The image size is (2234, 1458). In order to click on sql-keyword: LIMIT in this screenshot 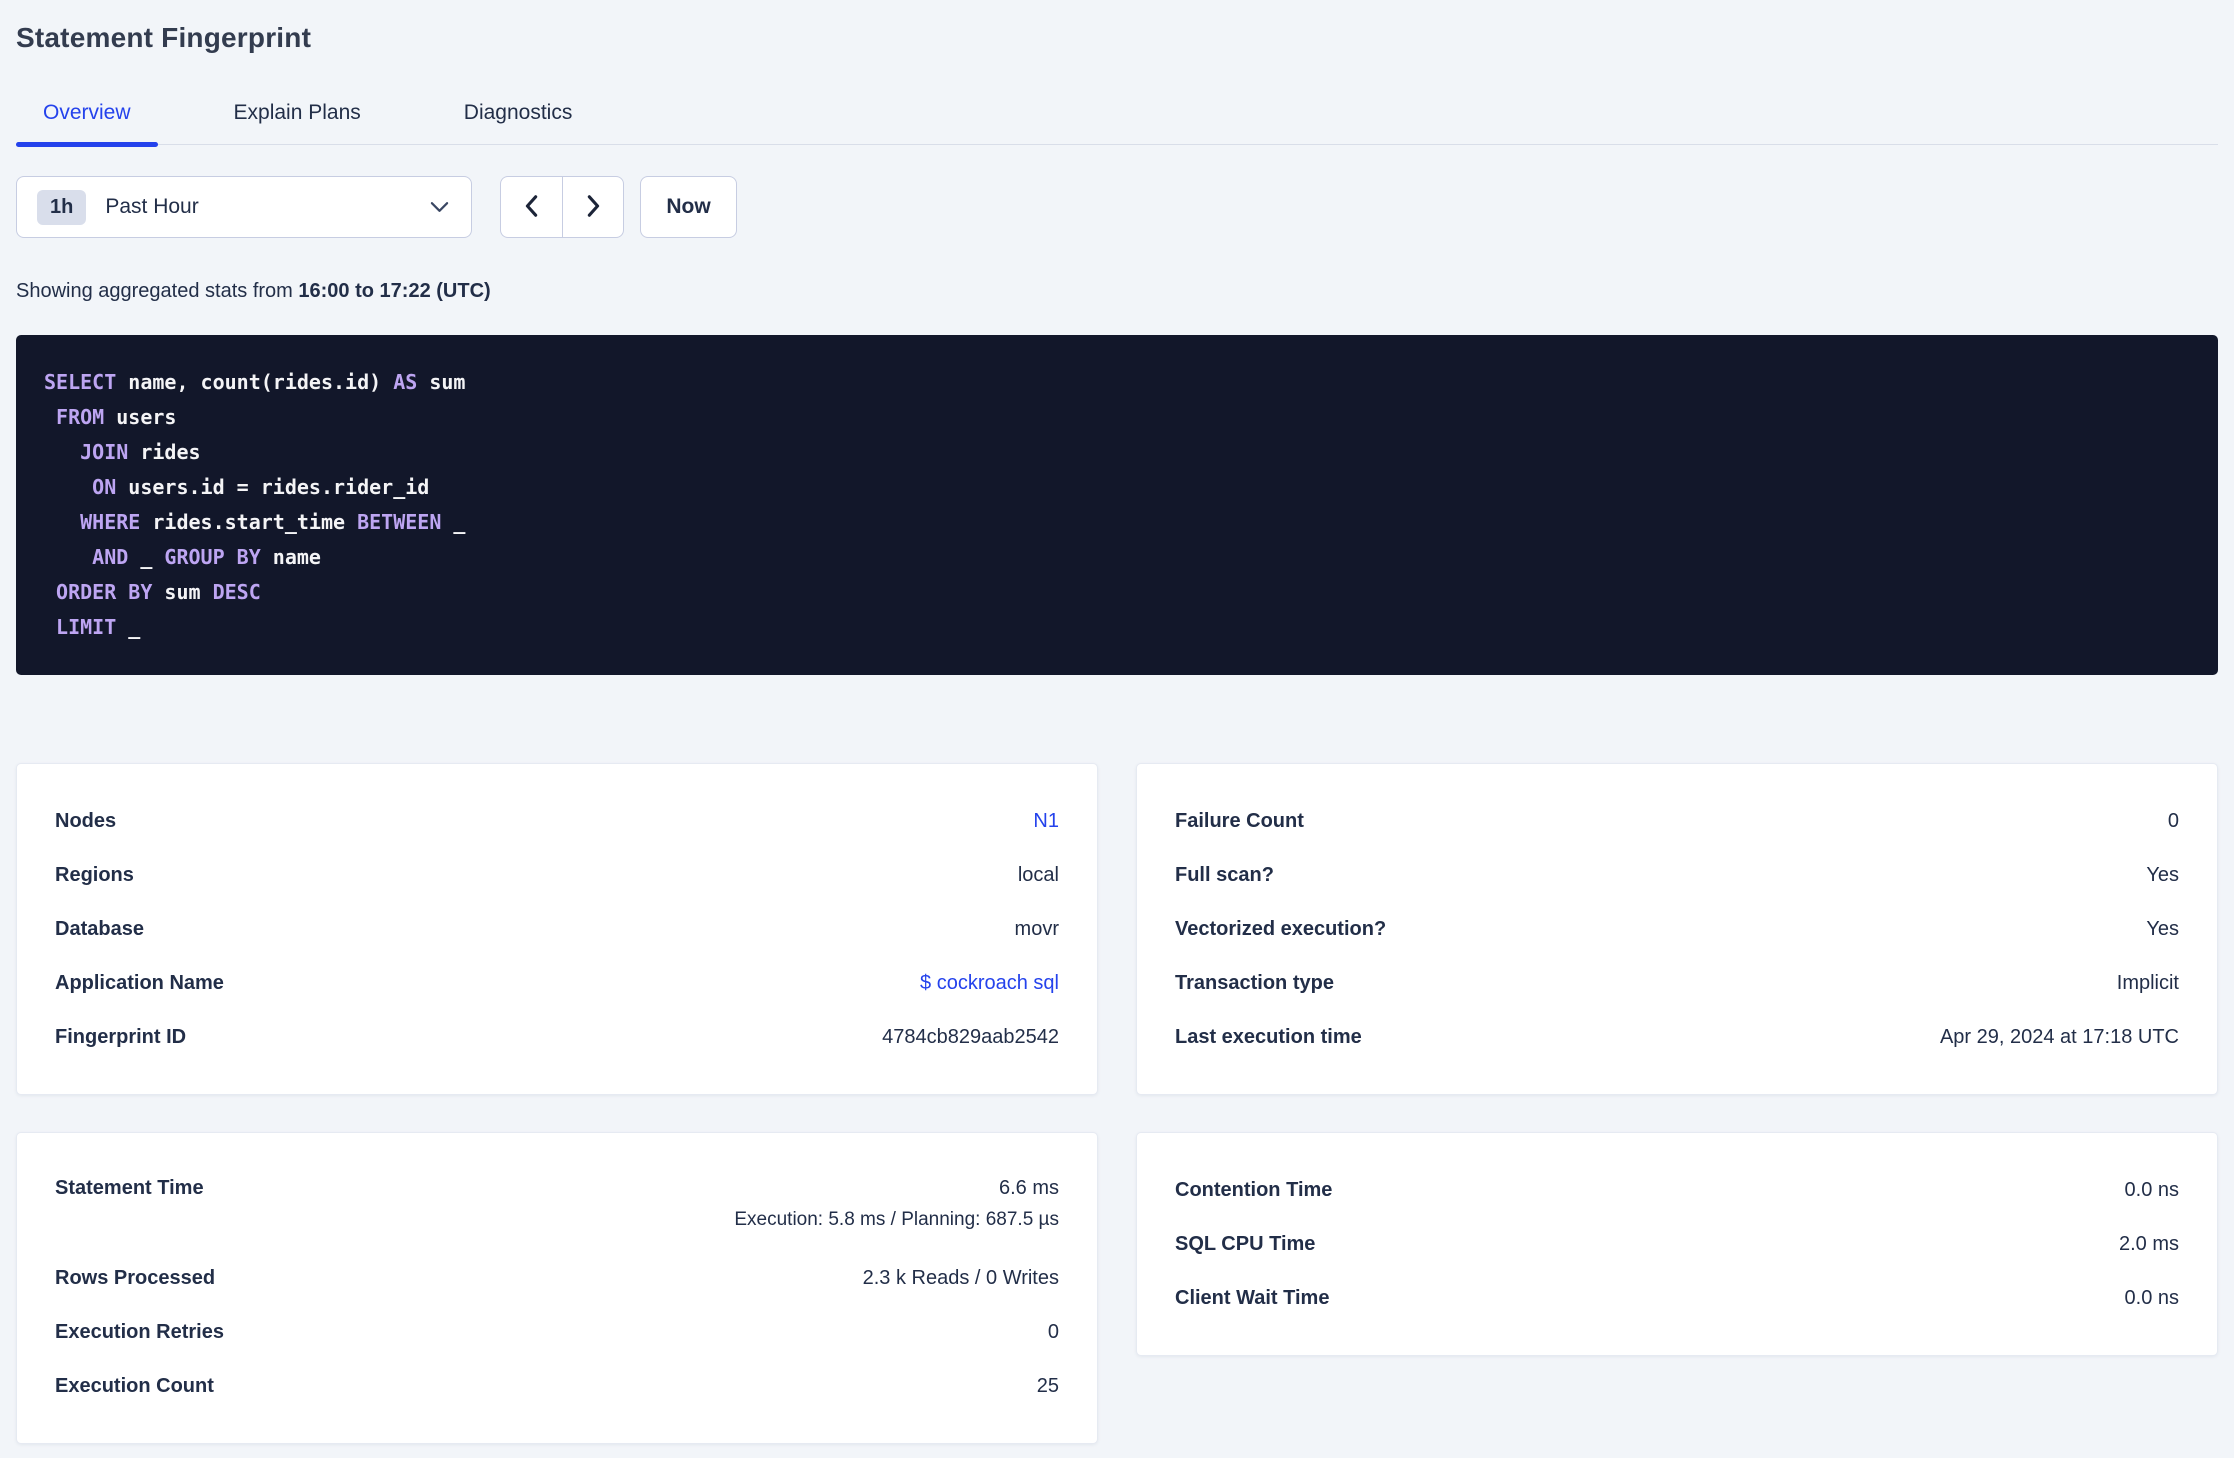, I will do `click(86, 627)`.